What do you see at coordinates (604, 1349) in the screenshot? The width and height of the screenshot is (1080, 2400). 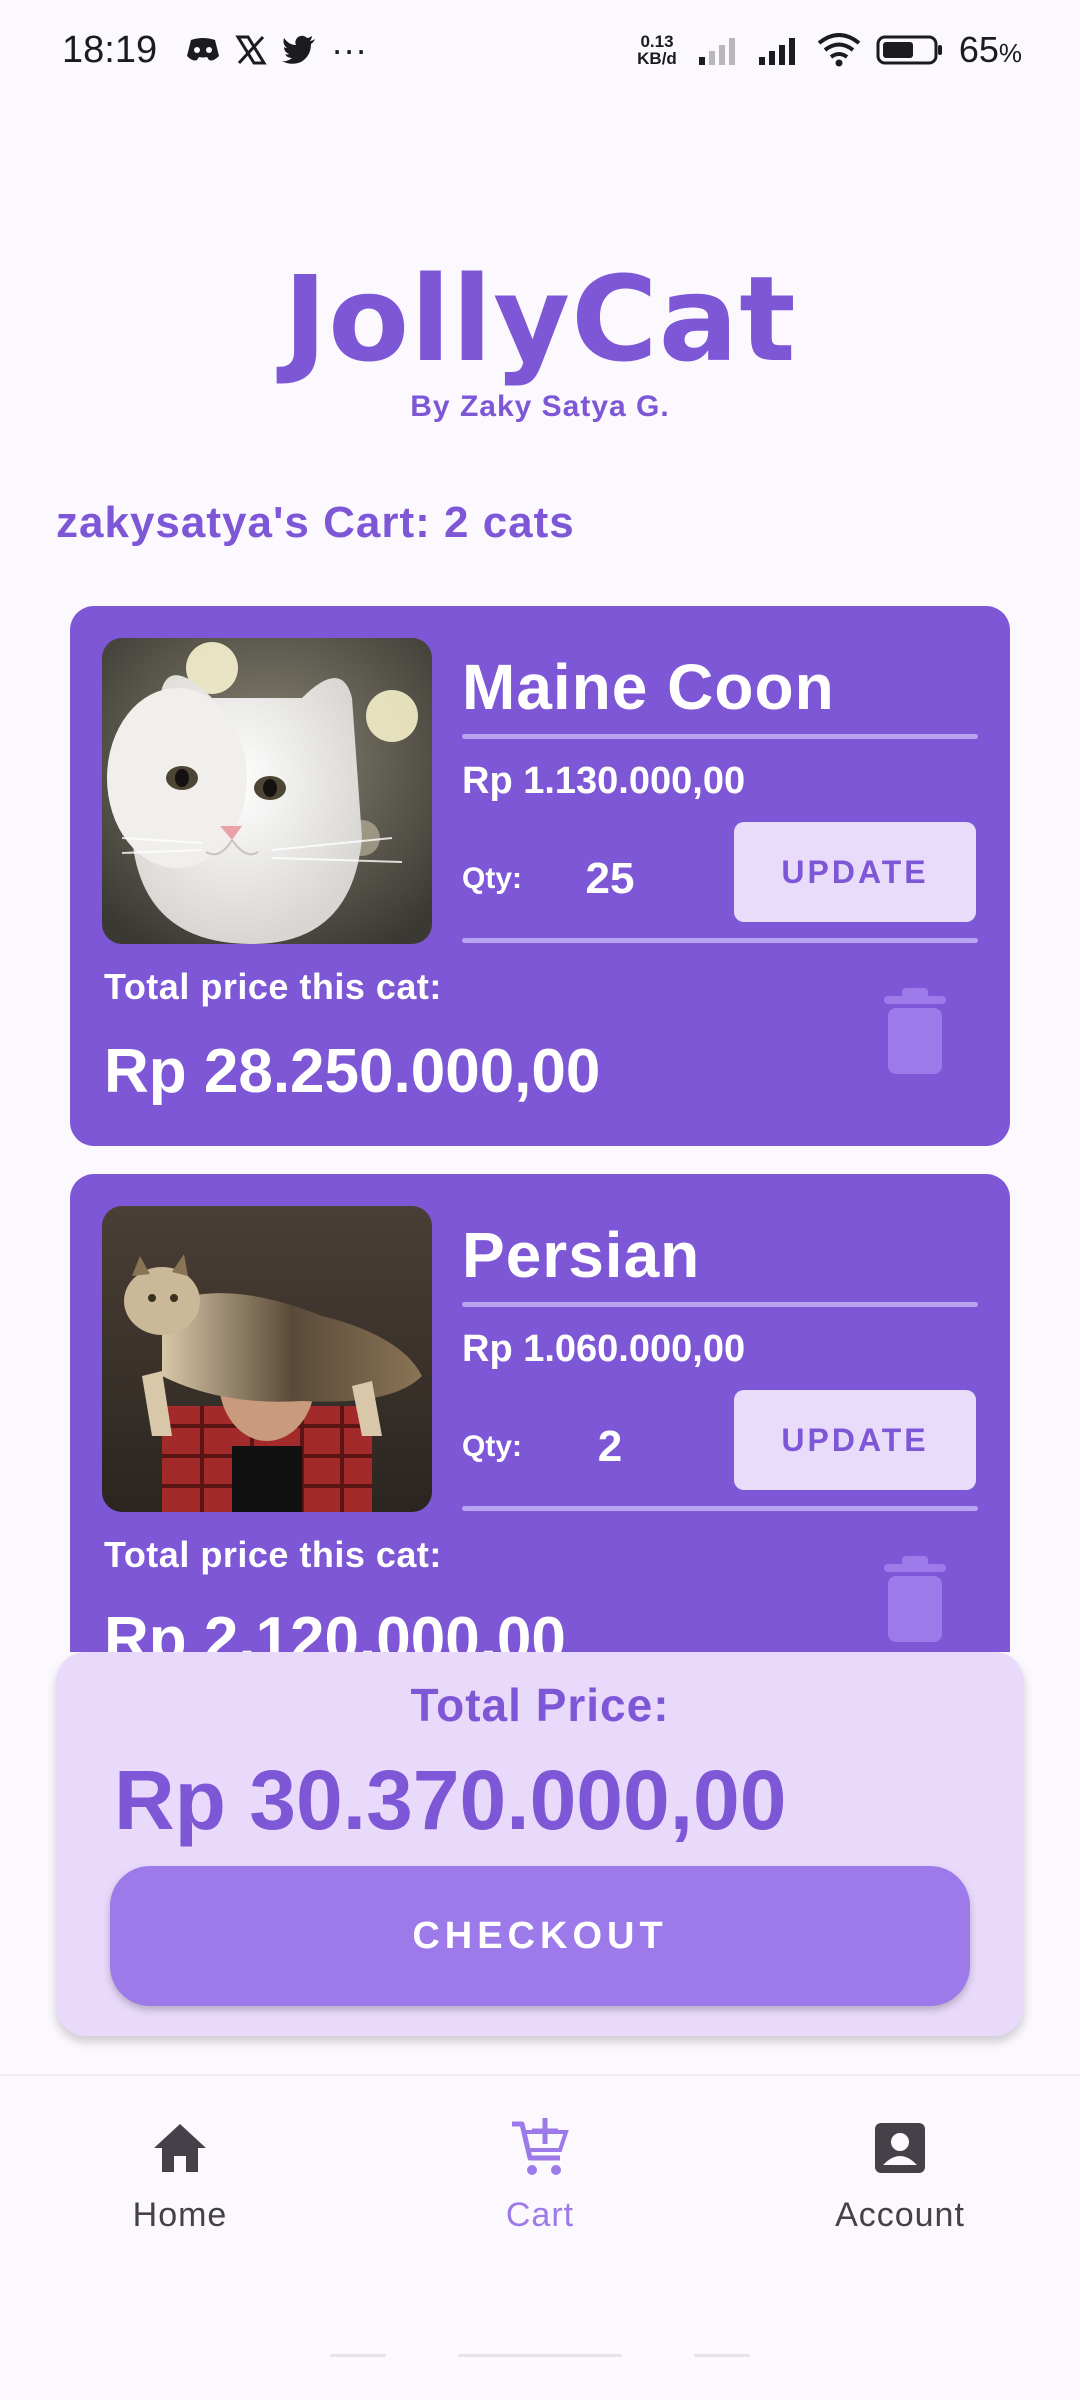 I see `cat-price: Rp 1.060.000,00` at bounding box center [604, 1349].